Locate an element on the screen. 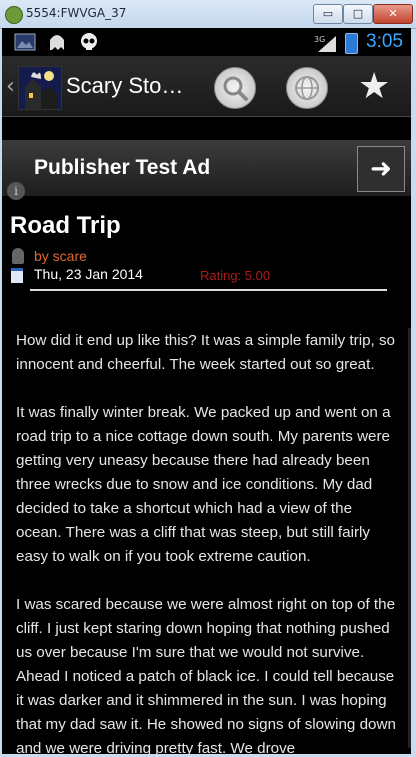 The height and width of the screenshot is (757, 416). globe-icon is located at coordinates (307, 88).